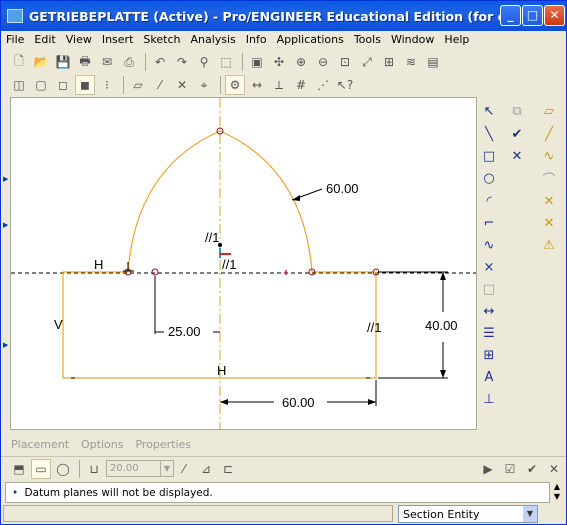 This screenshot has height=525, width=567. What do you see at coordinates (266, 201) in the screenshot?
I see `right-arc` at bounding box center [266, 201].